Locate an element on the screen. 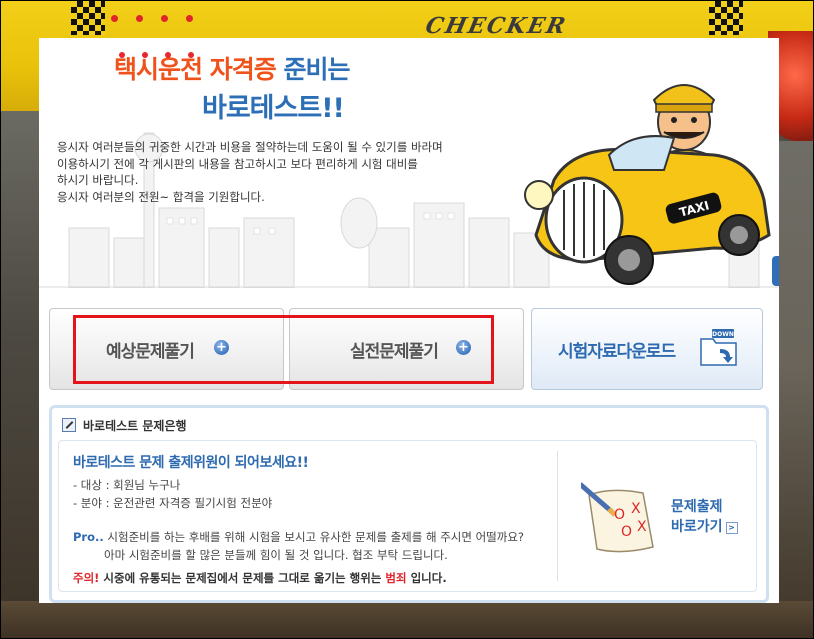  pencil-note-icon is located at coordinates (69, 425).